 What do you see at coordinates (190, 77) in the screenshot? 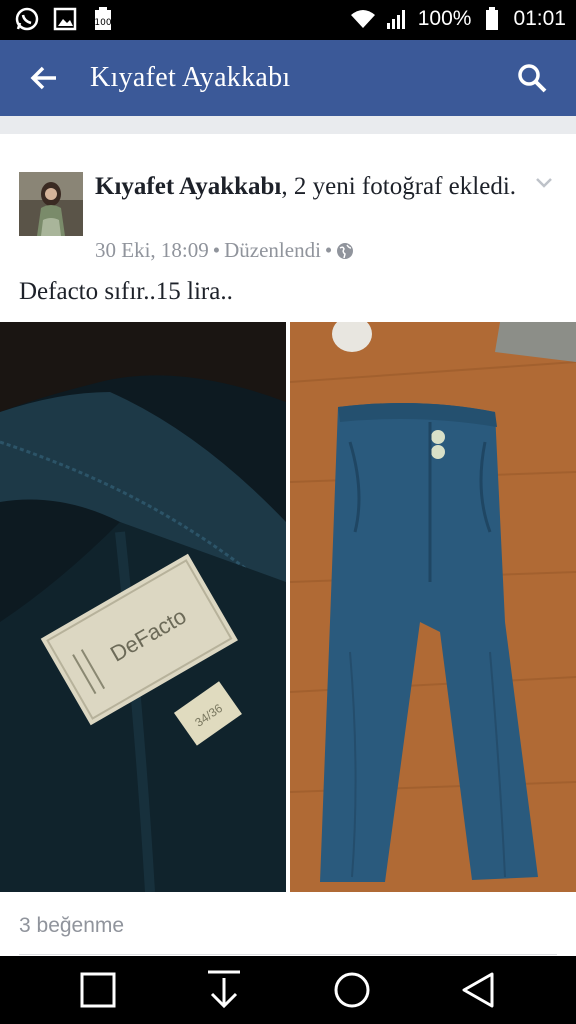
I see `page-title: Kıyafet Ayakkabı` at bounding box center [190, 77].